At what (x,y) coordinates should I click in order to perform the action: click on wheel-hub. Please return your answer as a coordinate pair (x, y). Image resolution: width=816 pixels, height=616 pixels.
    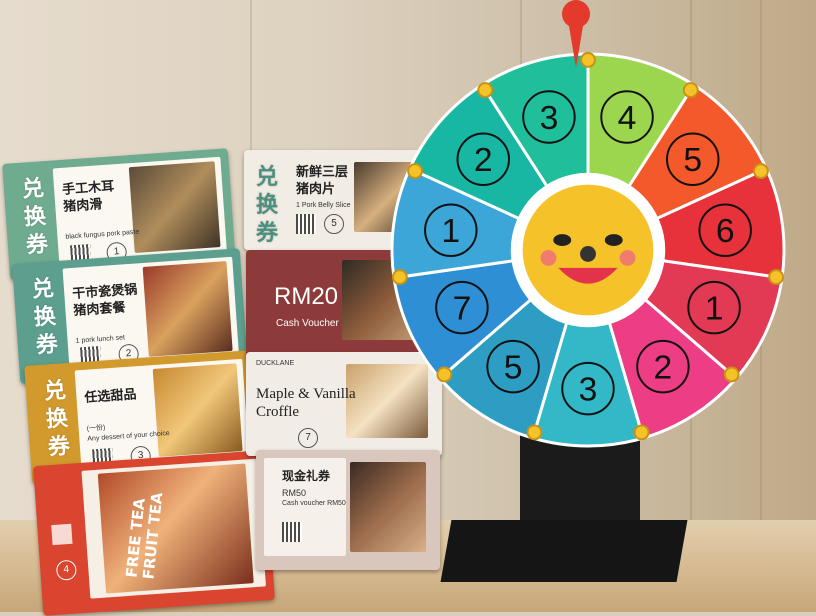
    Looking at the image, I should click on (588, 254).